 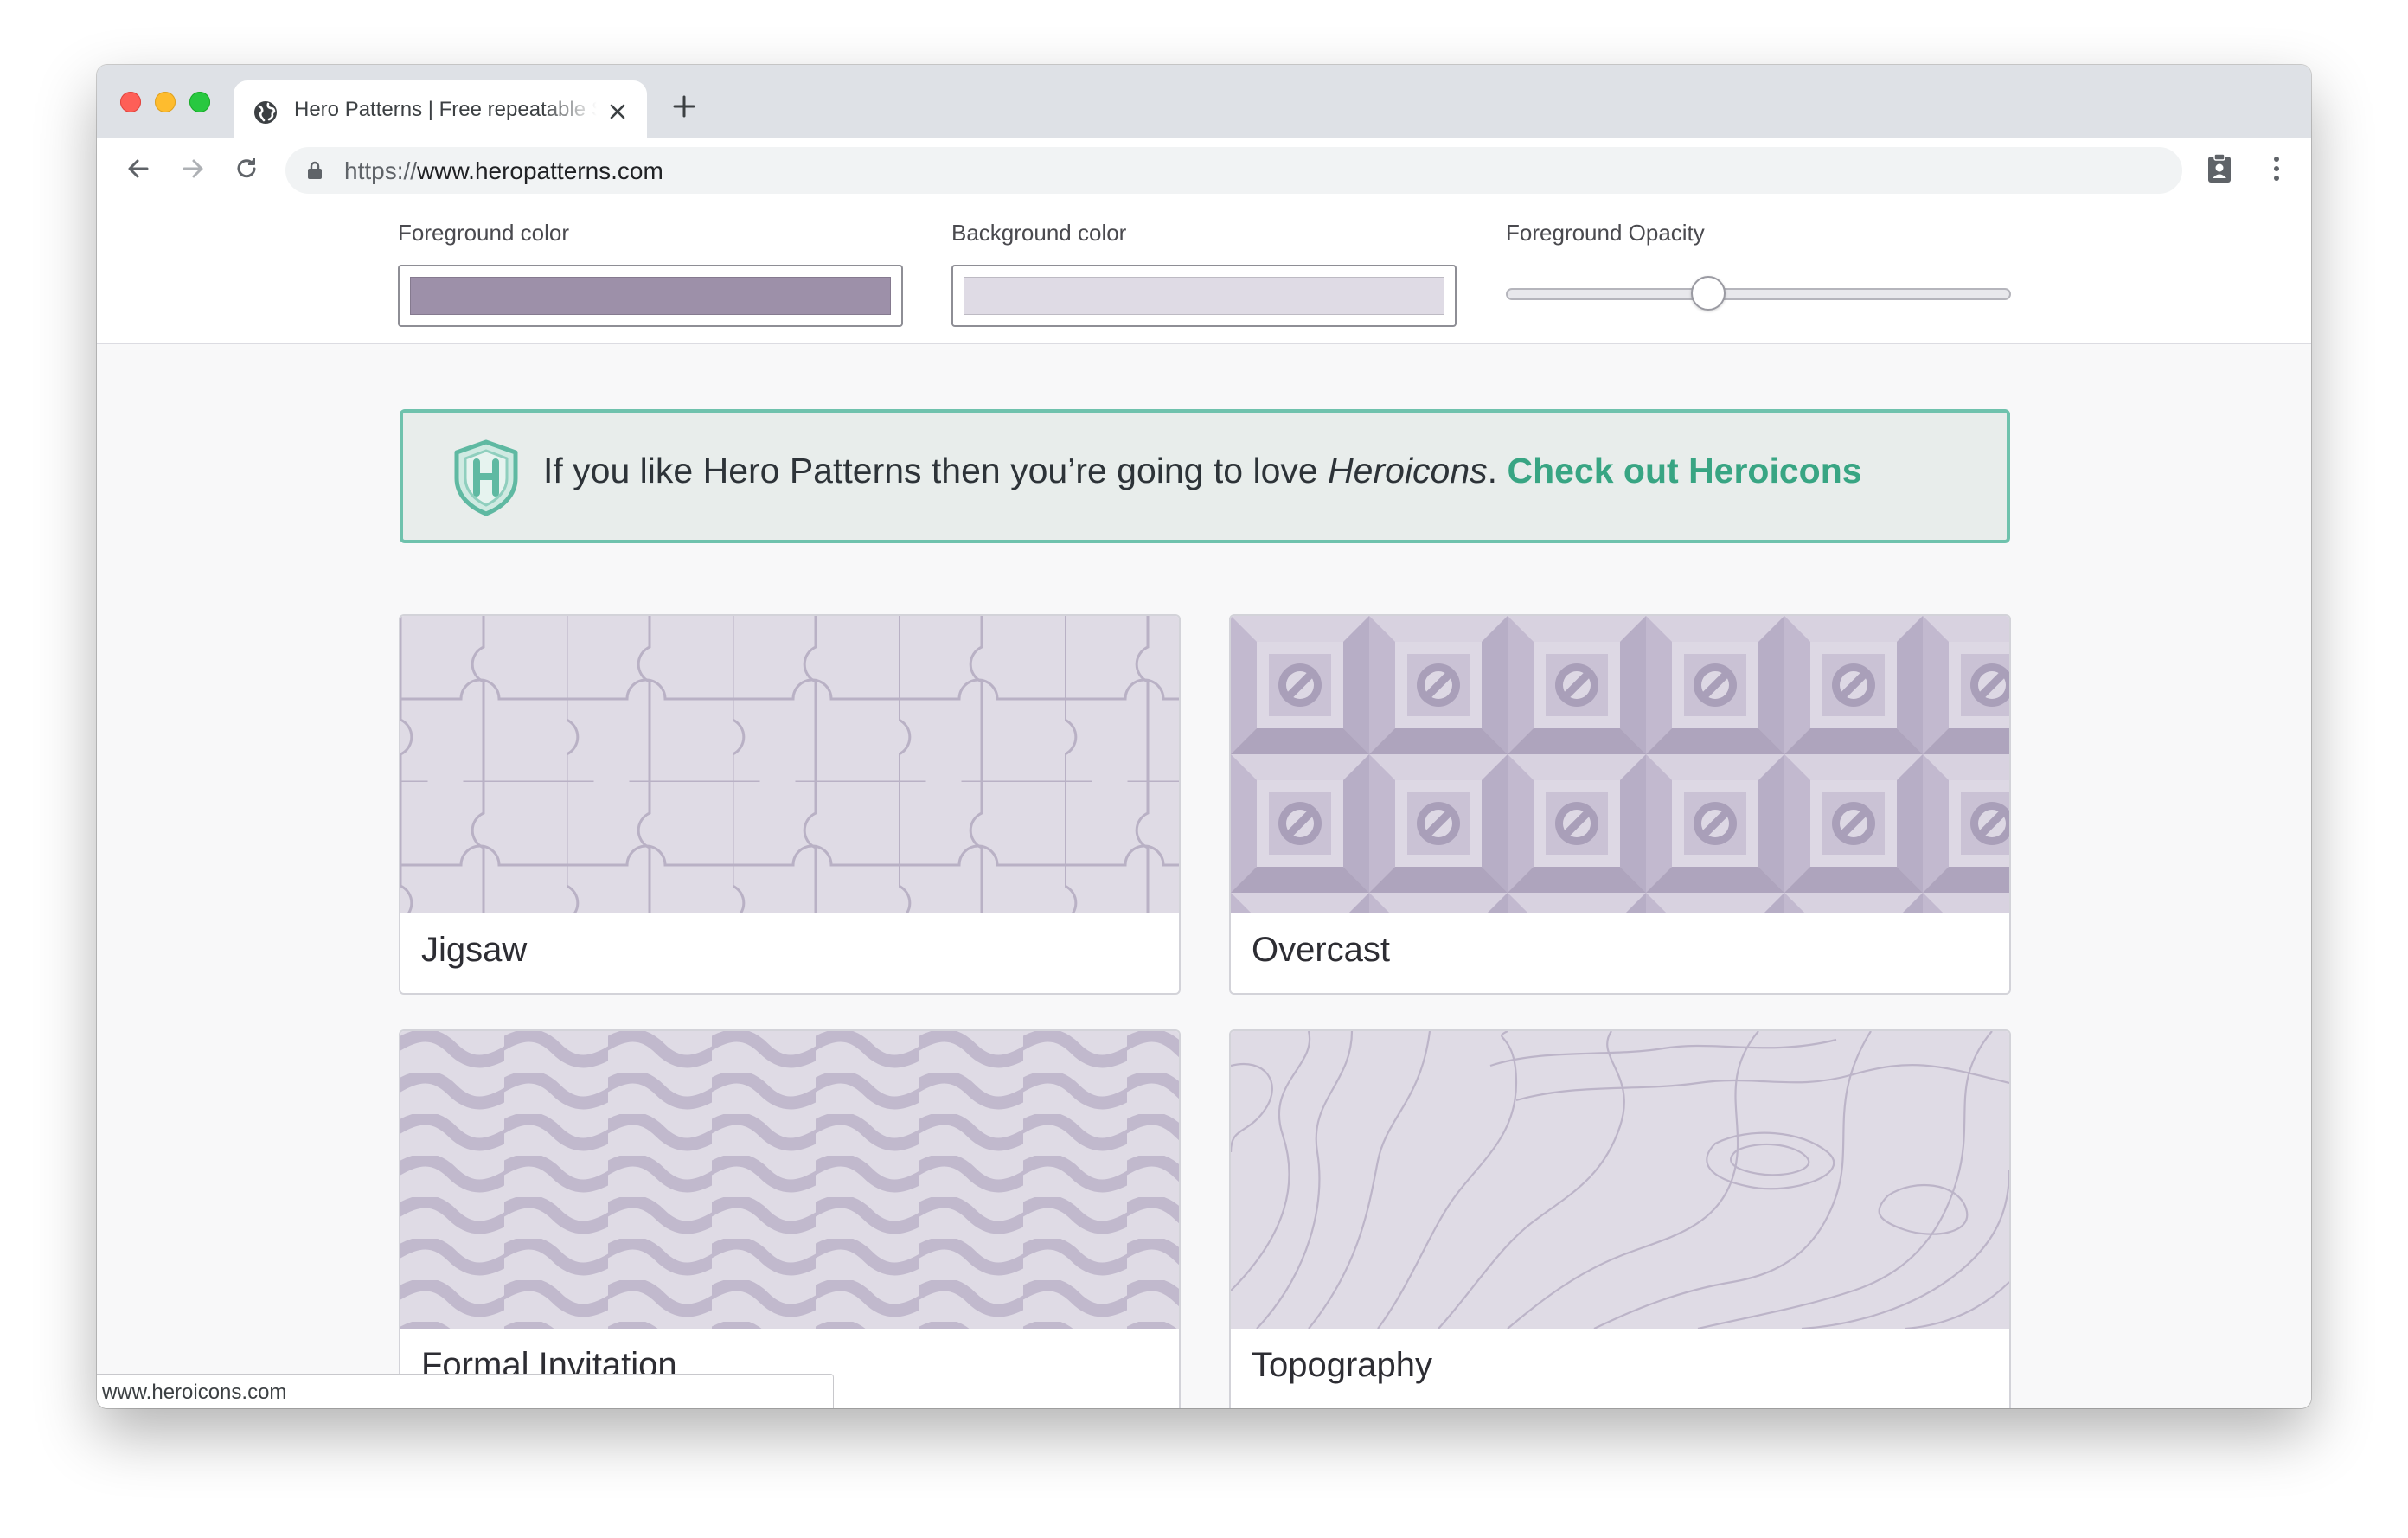 I want to click on foreground-color-swatch, so click(x=650, y=296).